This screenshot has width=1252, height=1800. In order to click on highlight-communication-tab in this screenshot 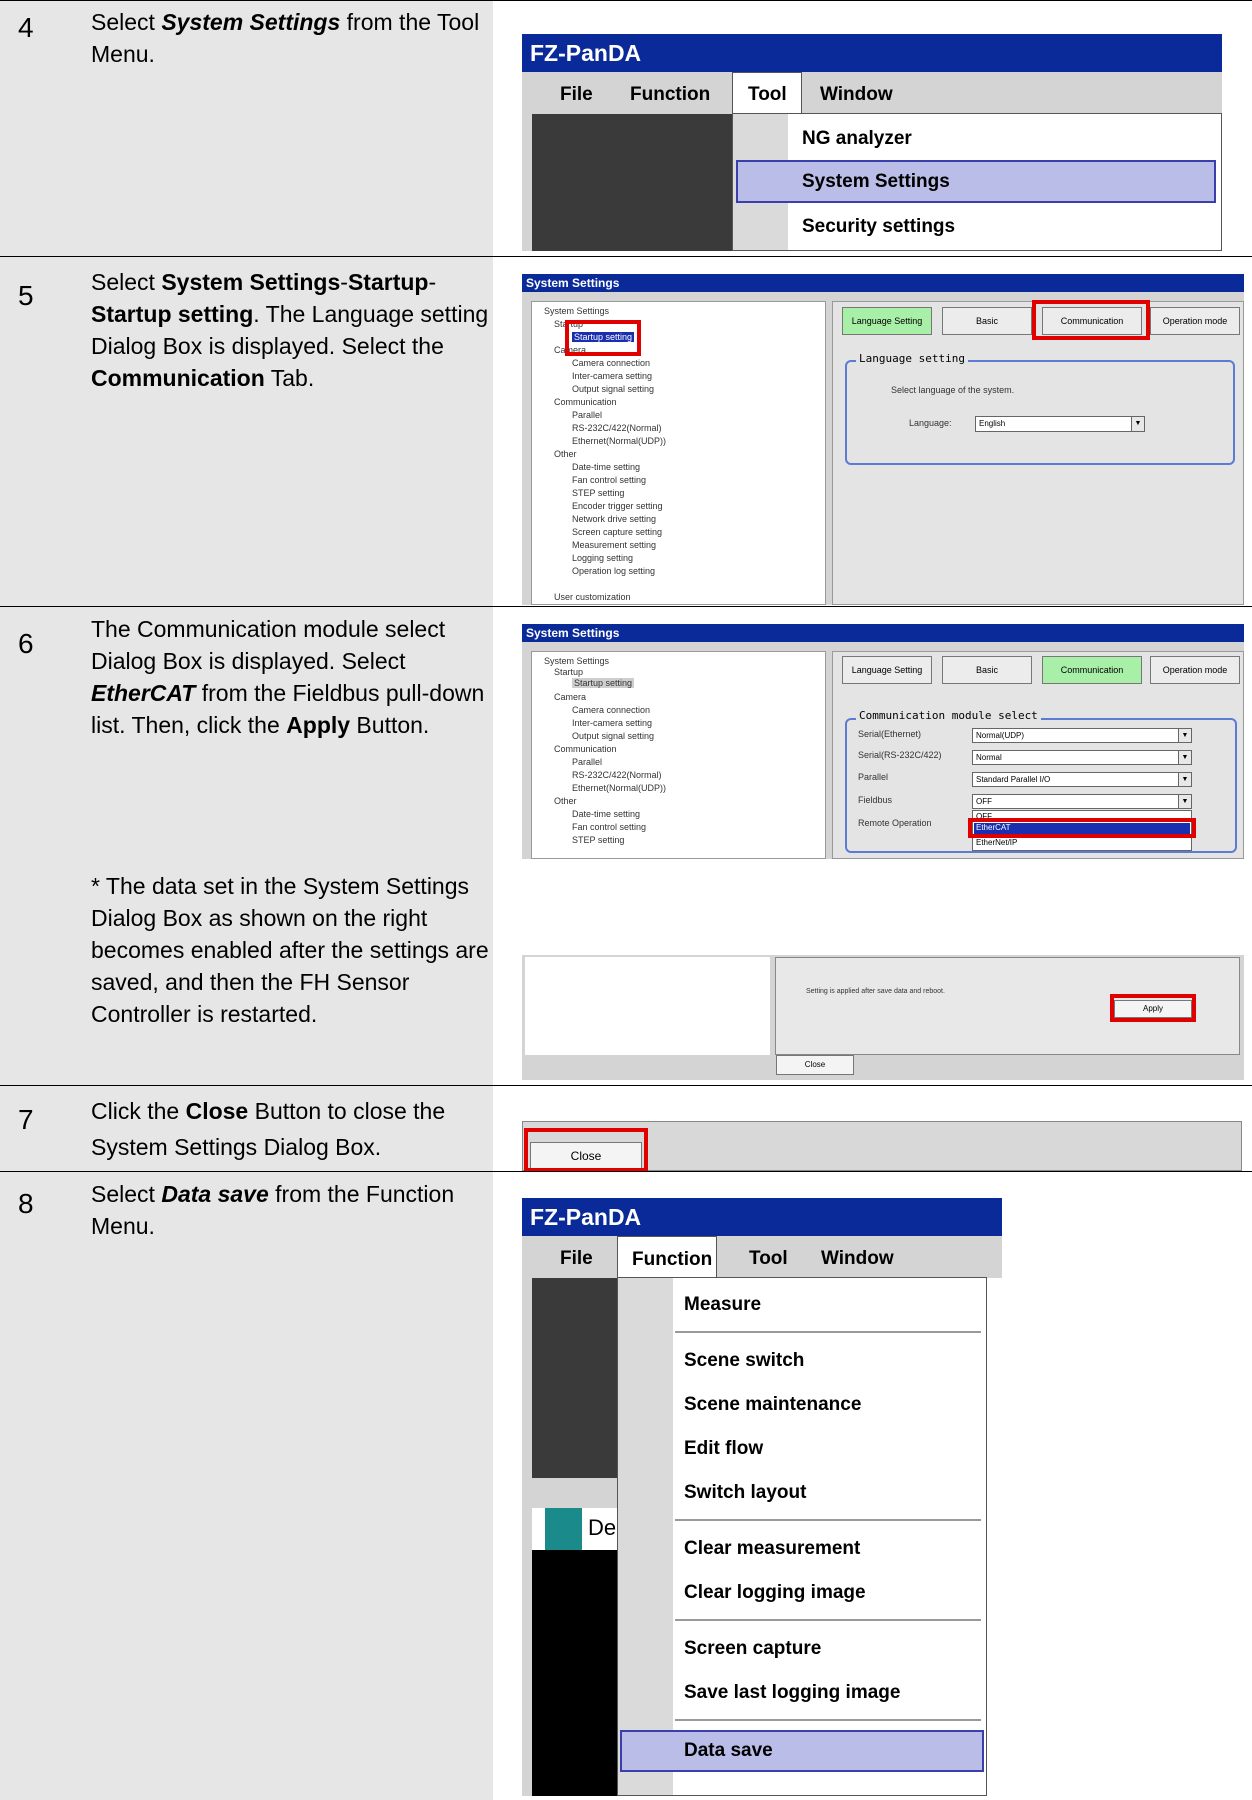, I will do `click(1091, 320)`.